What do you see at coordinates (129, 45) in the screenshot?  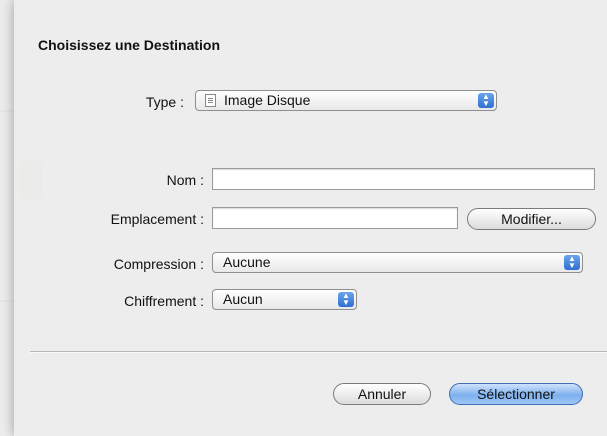 I see `dialog-title: Choisissez une Destination` at bounding box center [129, 45].